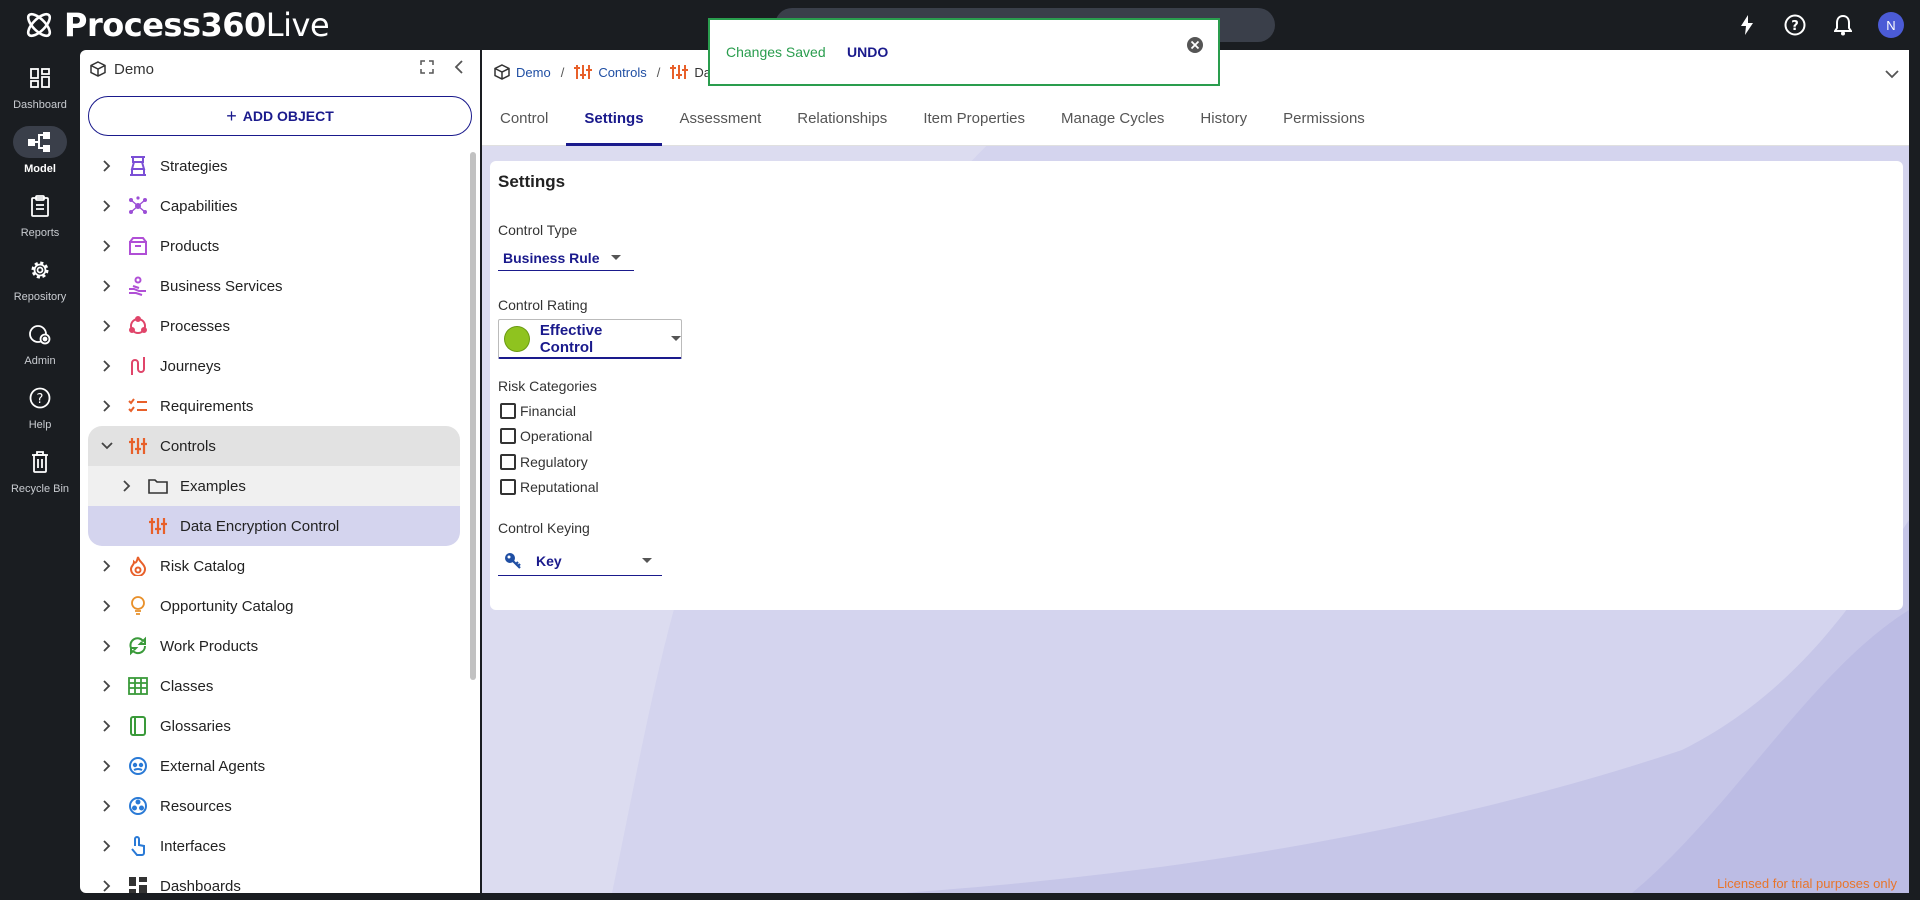 The width and height of the screenshot is (1920, 900). What do you see at coordinates (207, 406) in the screenshot?
I see `tree-item-label: Requirements` at bounding box center [207, 406].